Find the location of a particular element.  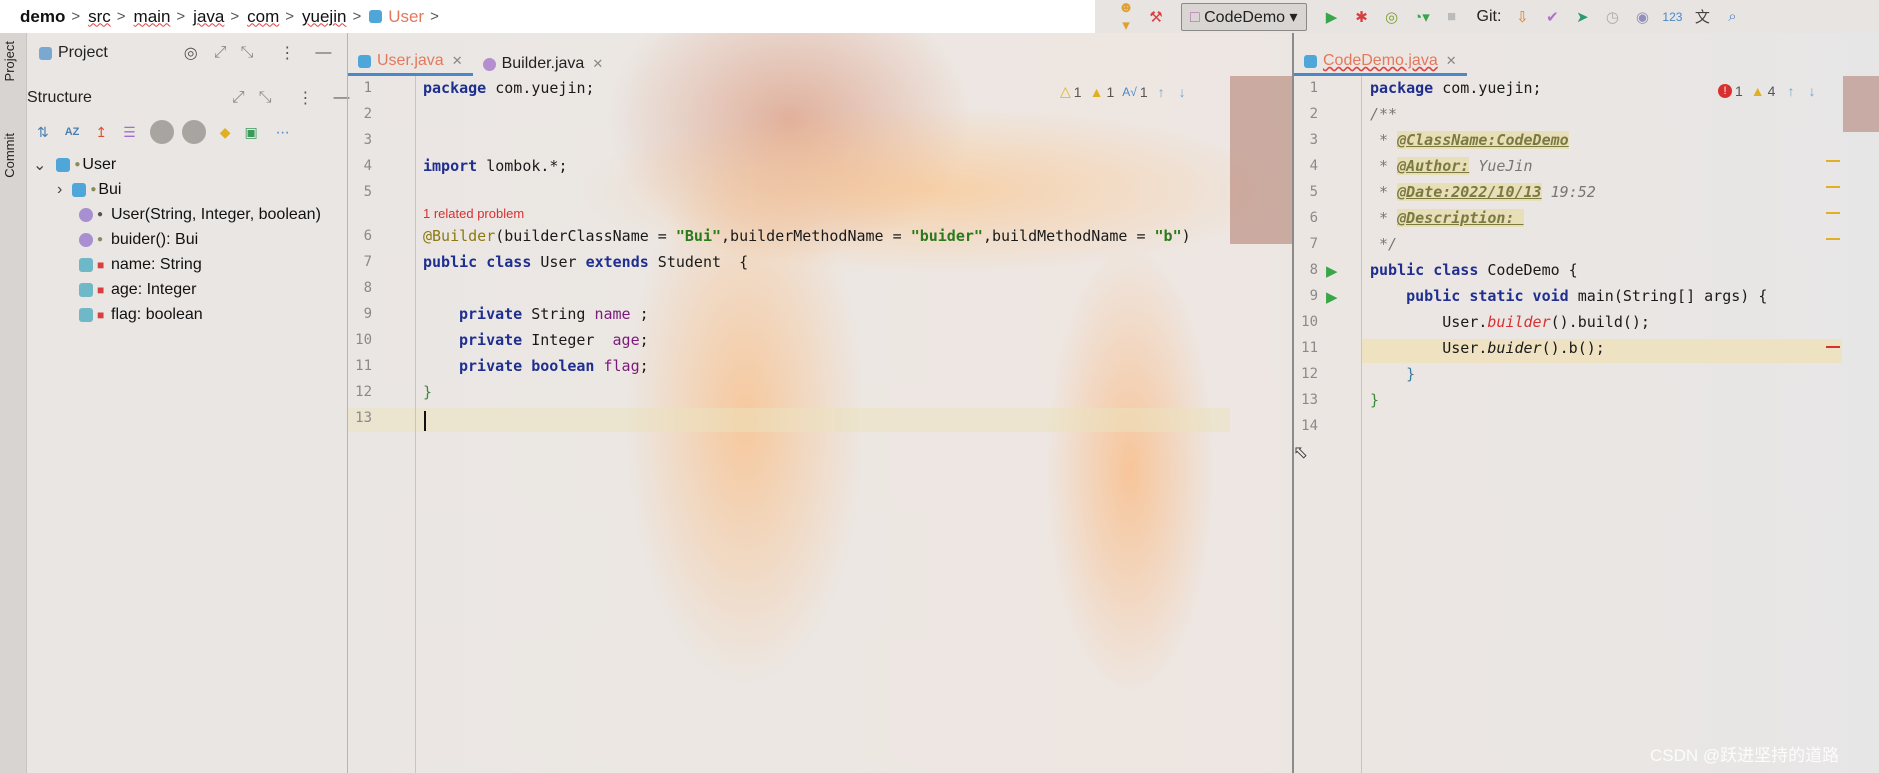

sort-alpha-icon: AZ is located at coordinates (72, 132).